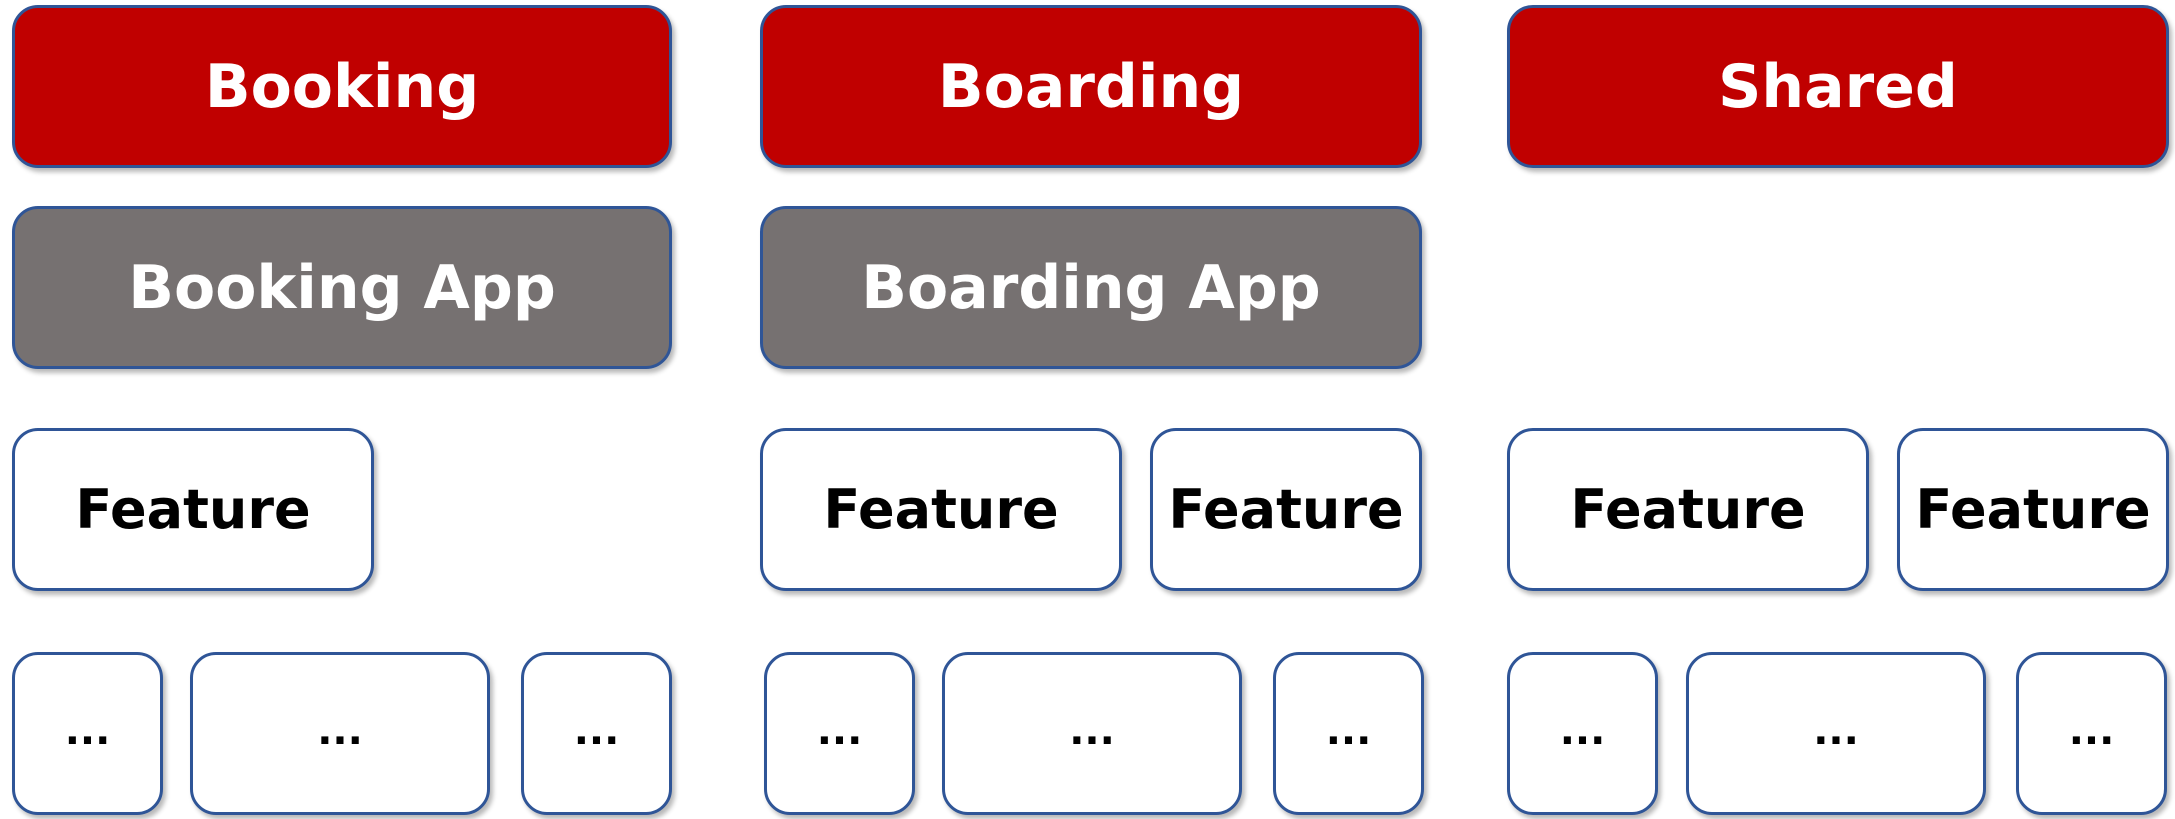 This screenshot has height=819, width=2175. I want to click on domain-label: Shared, so click(1838, 86).